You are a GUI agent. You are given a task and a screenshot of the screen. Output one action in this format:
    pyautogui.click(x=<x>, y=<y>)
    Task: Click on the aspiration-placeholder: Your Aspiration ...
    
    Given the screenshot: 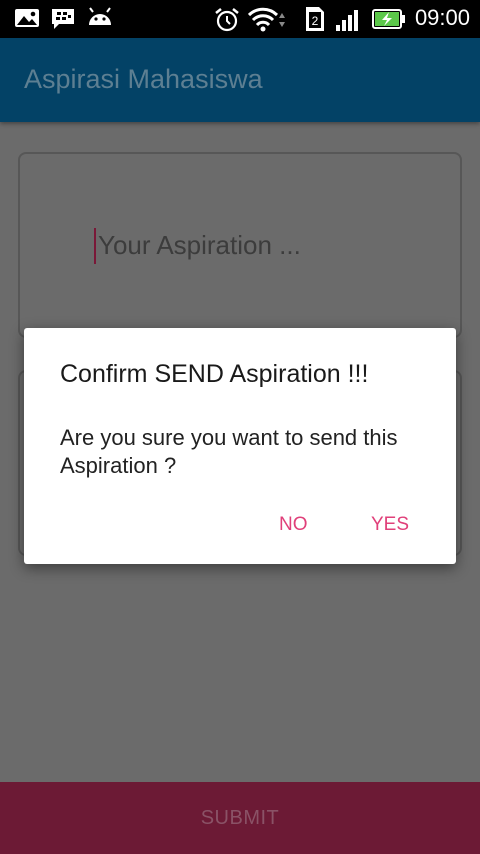 What is the action you would take?
    pyautogui.click(x=199, y=245)
    